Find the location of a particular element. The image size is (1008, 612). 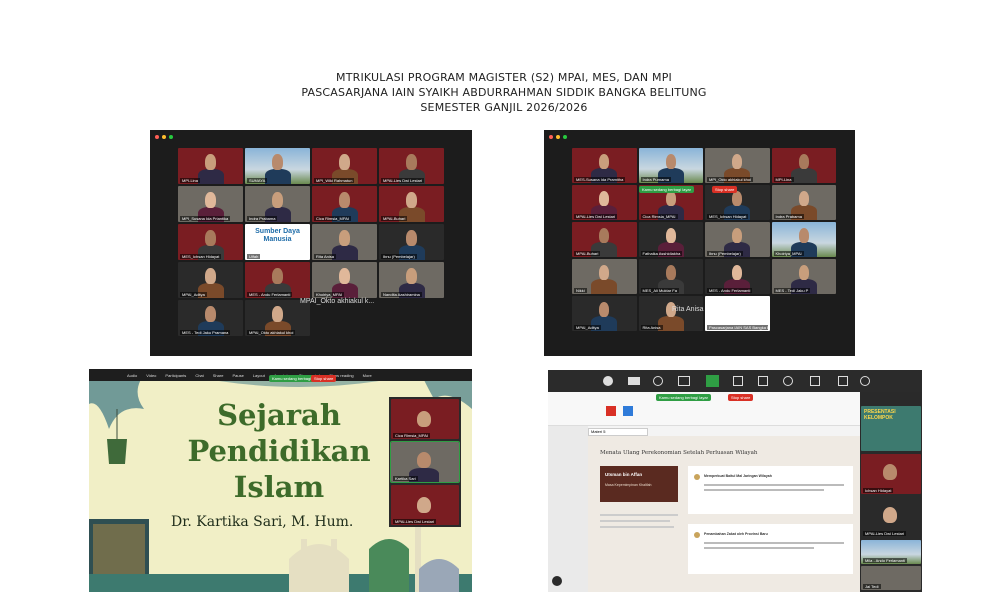

annotate-icon is located at coordinates (788, 381).